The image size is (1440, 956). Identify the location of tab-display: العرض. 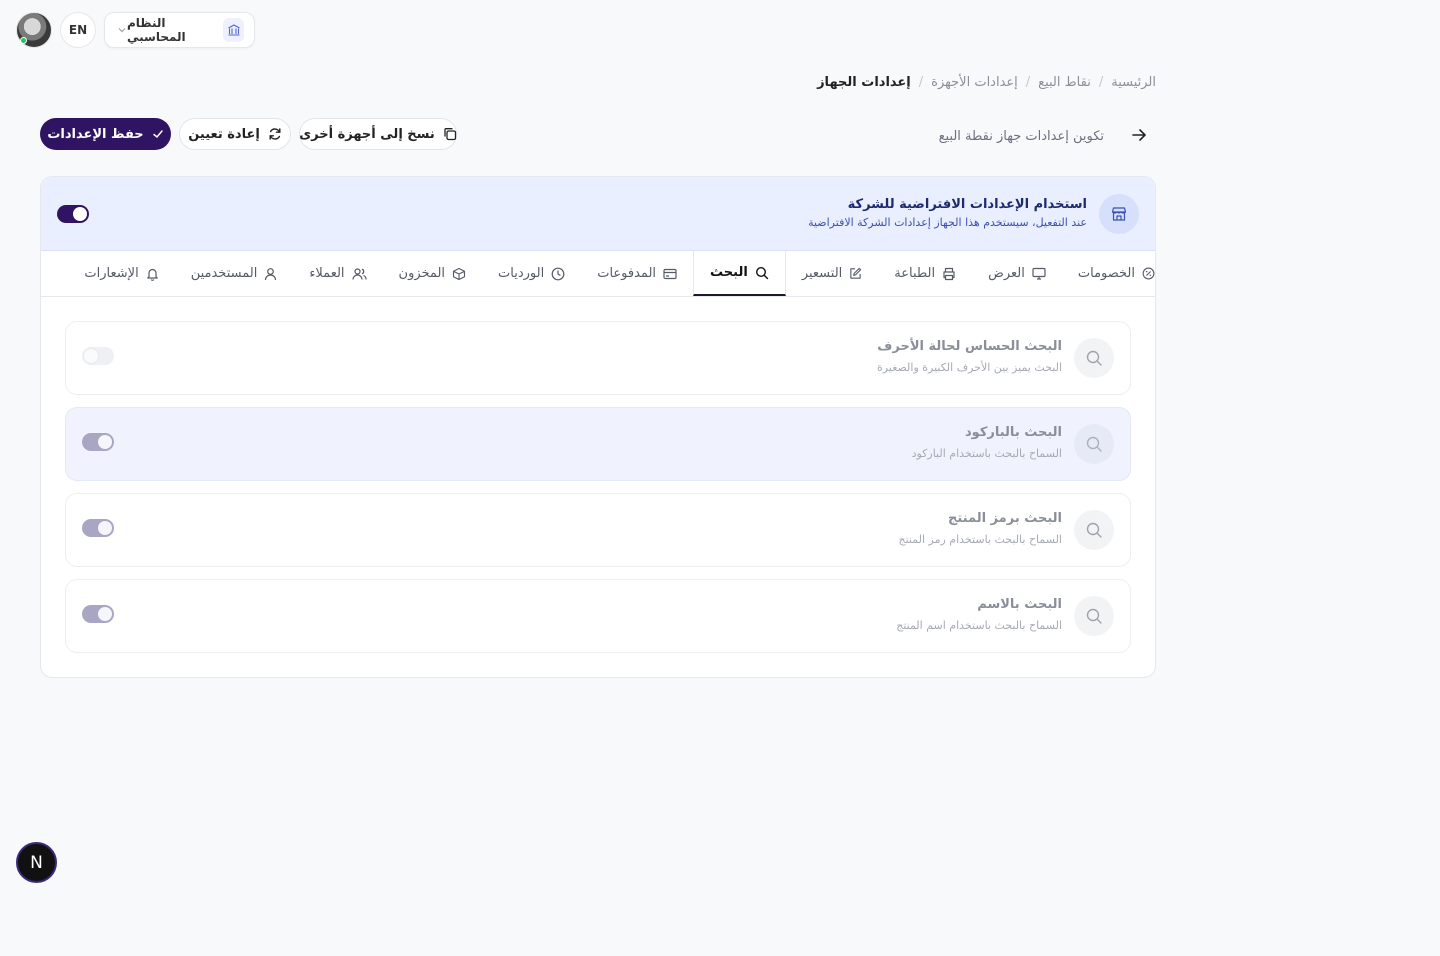
(1017, 273).